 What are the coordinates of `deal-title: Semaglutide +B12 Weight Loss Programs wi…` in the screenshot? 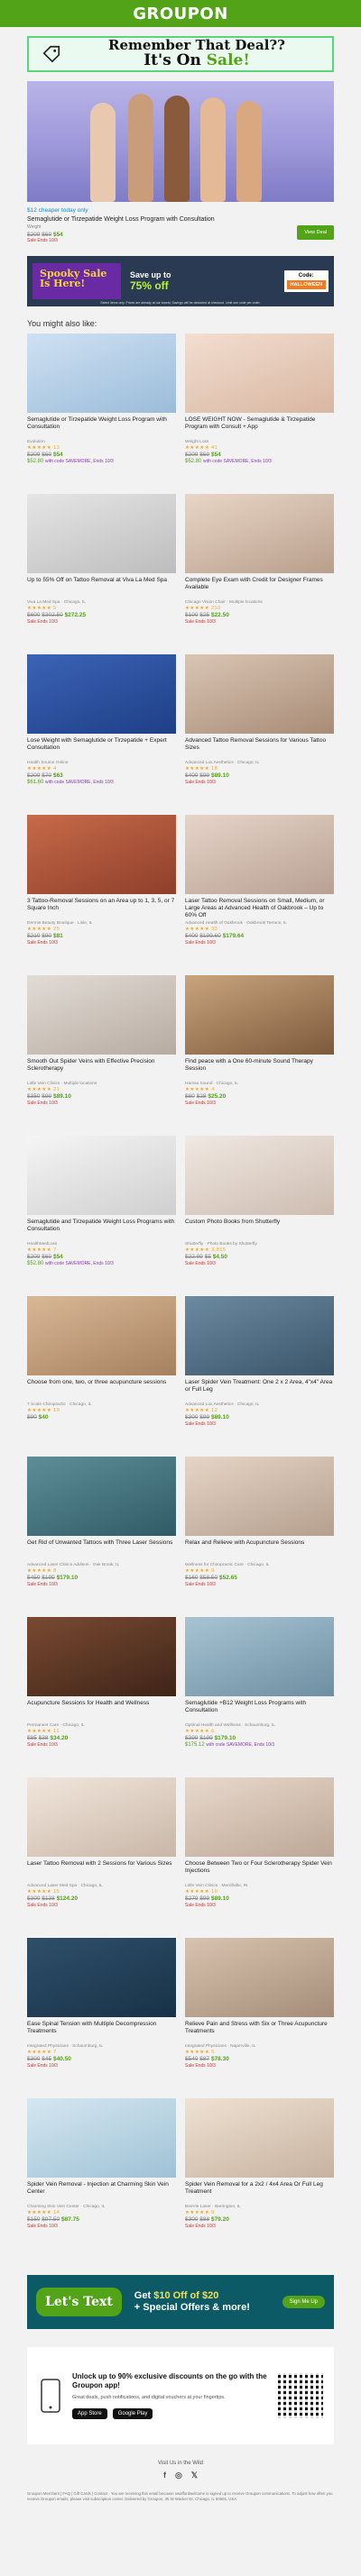 It's located at (259, 1711).